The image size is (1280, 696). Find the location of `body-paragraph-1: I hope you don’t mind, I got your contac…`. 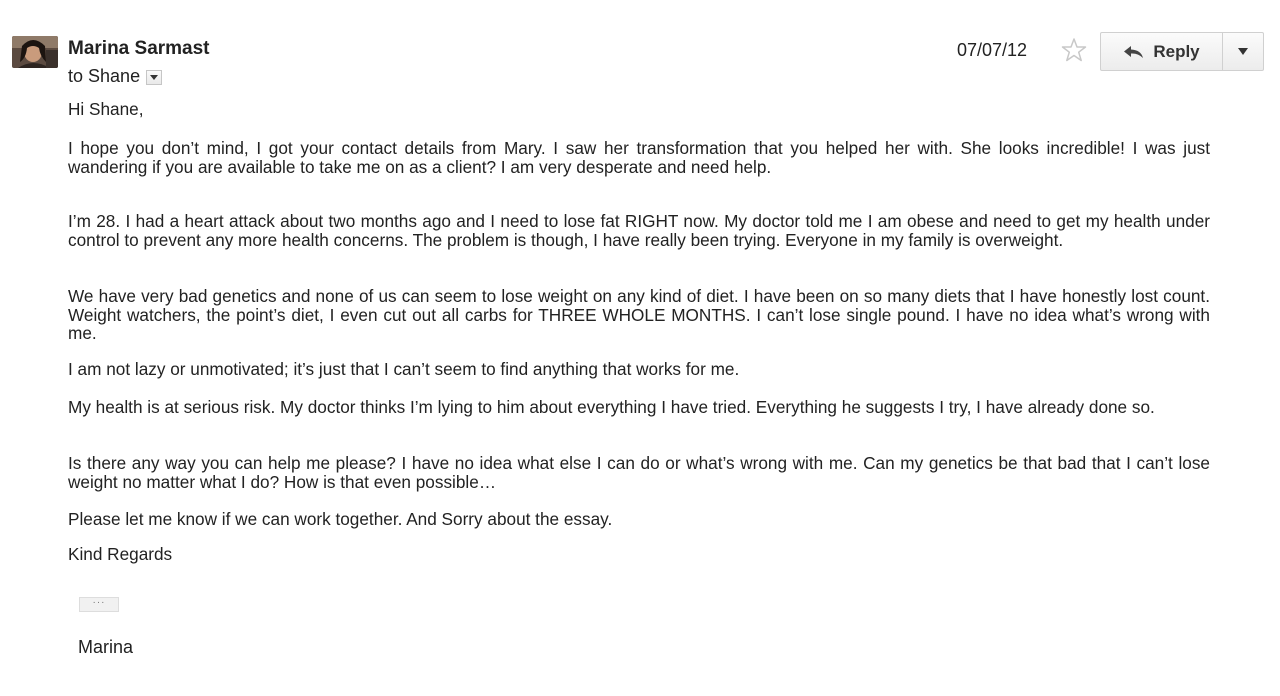

body-paragraph-1: I hope you don’t mind, I got your contac… is located at coordinates (639, 157).